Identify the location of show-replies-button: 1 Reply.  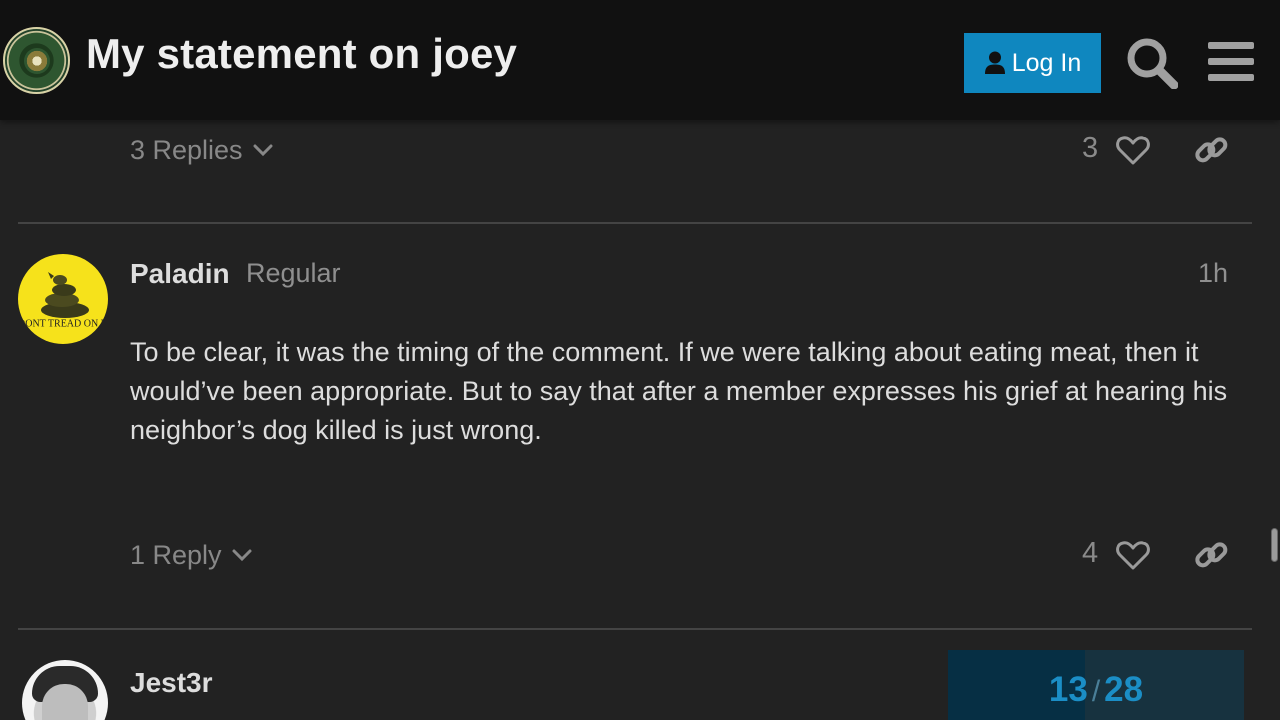
(192, 555).